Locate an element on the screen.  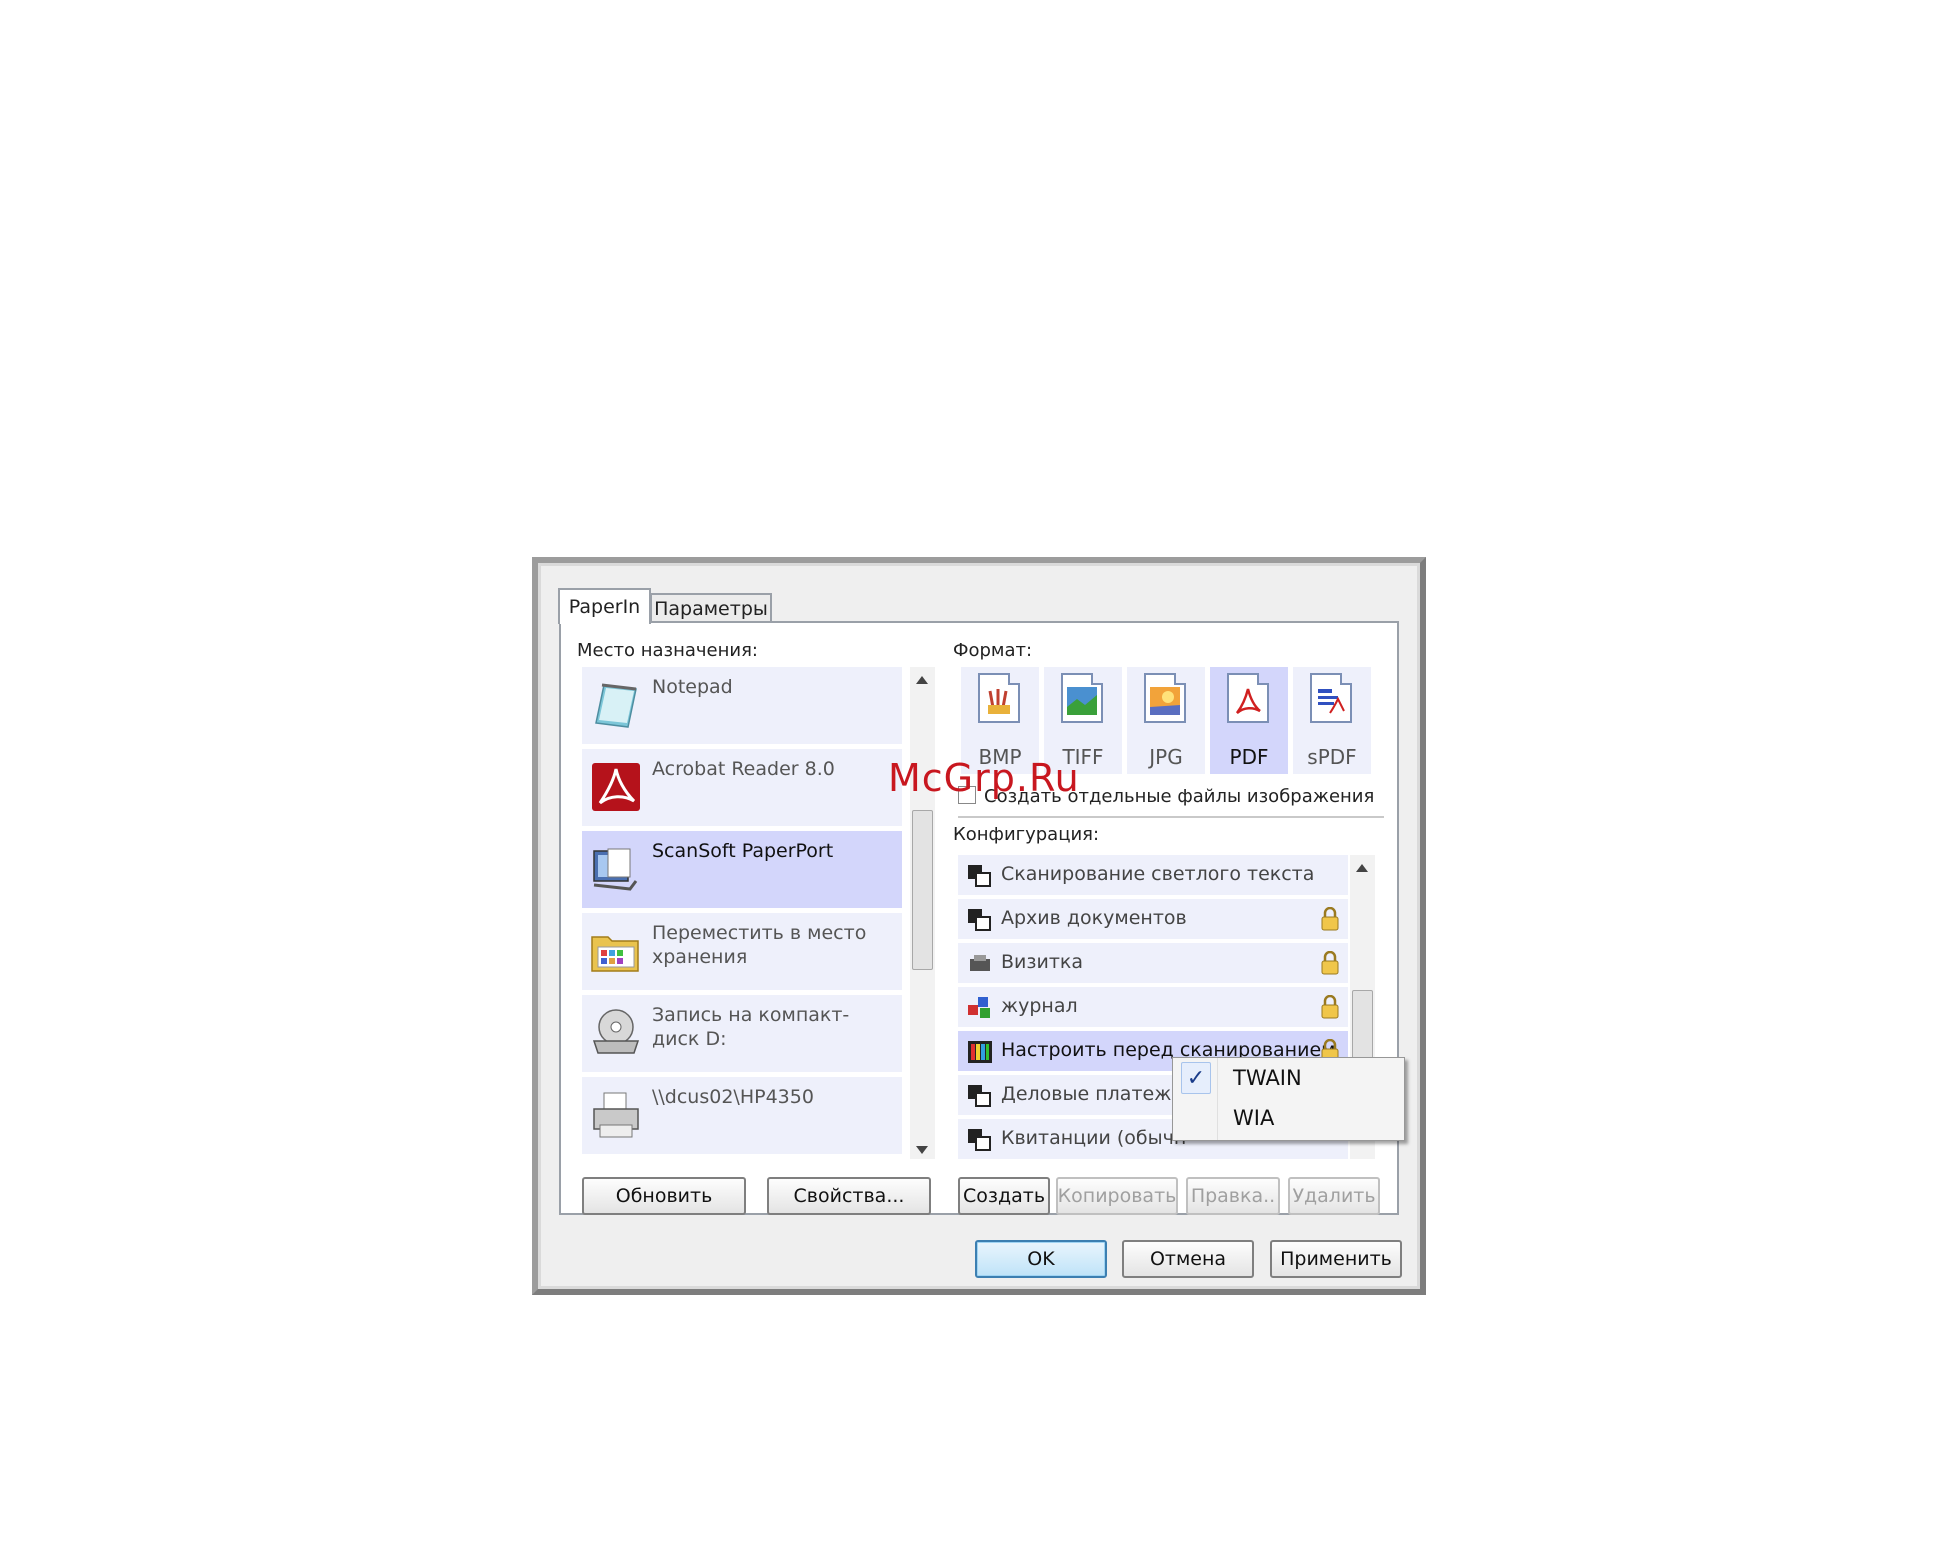
config-item: Сканирование светлого текста is located at coordinates (1153, 875).